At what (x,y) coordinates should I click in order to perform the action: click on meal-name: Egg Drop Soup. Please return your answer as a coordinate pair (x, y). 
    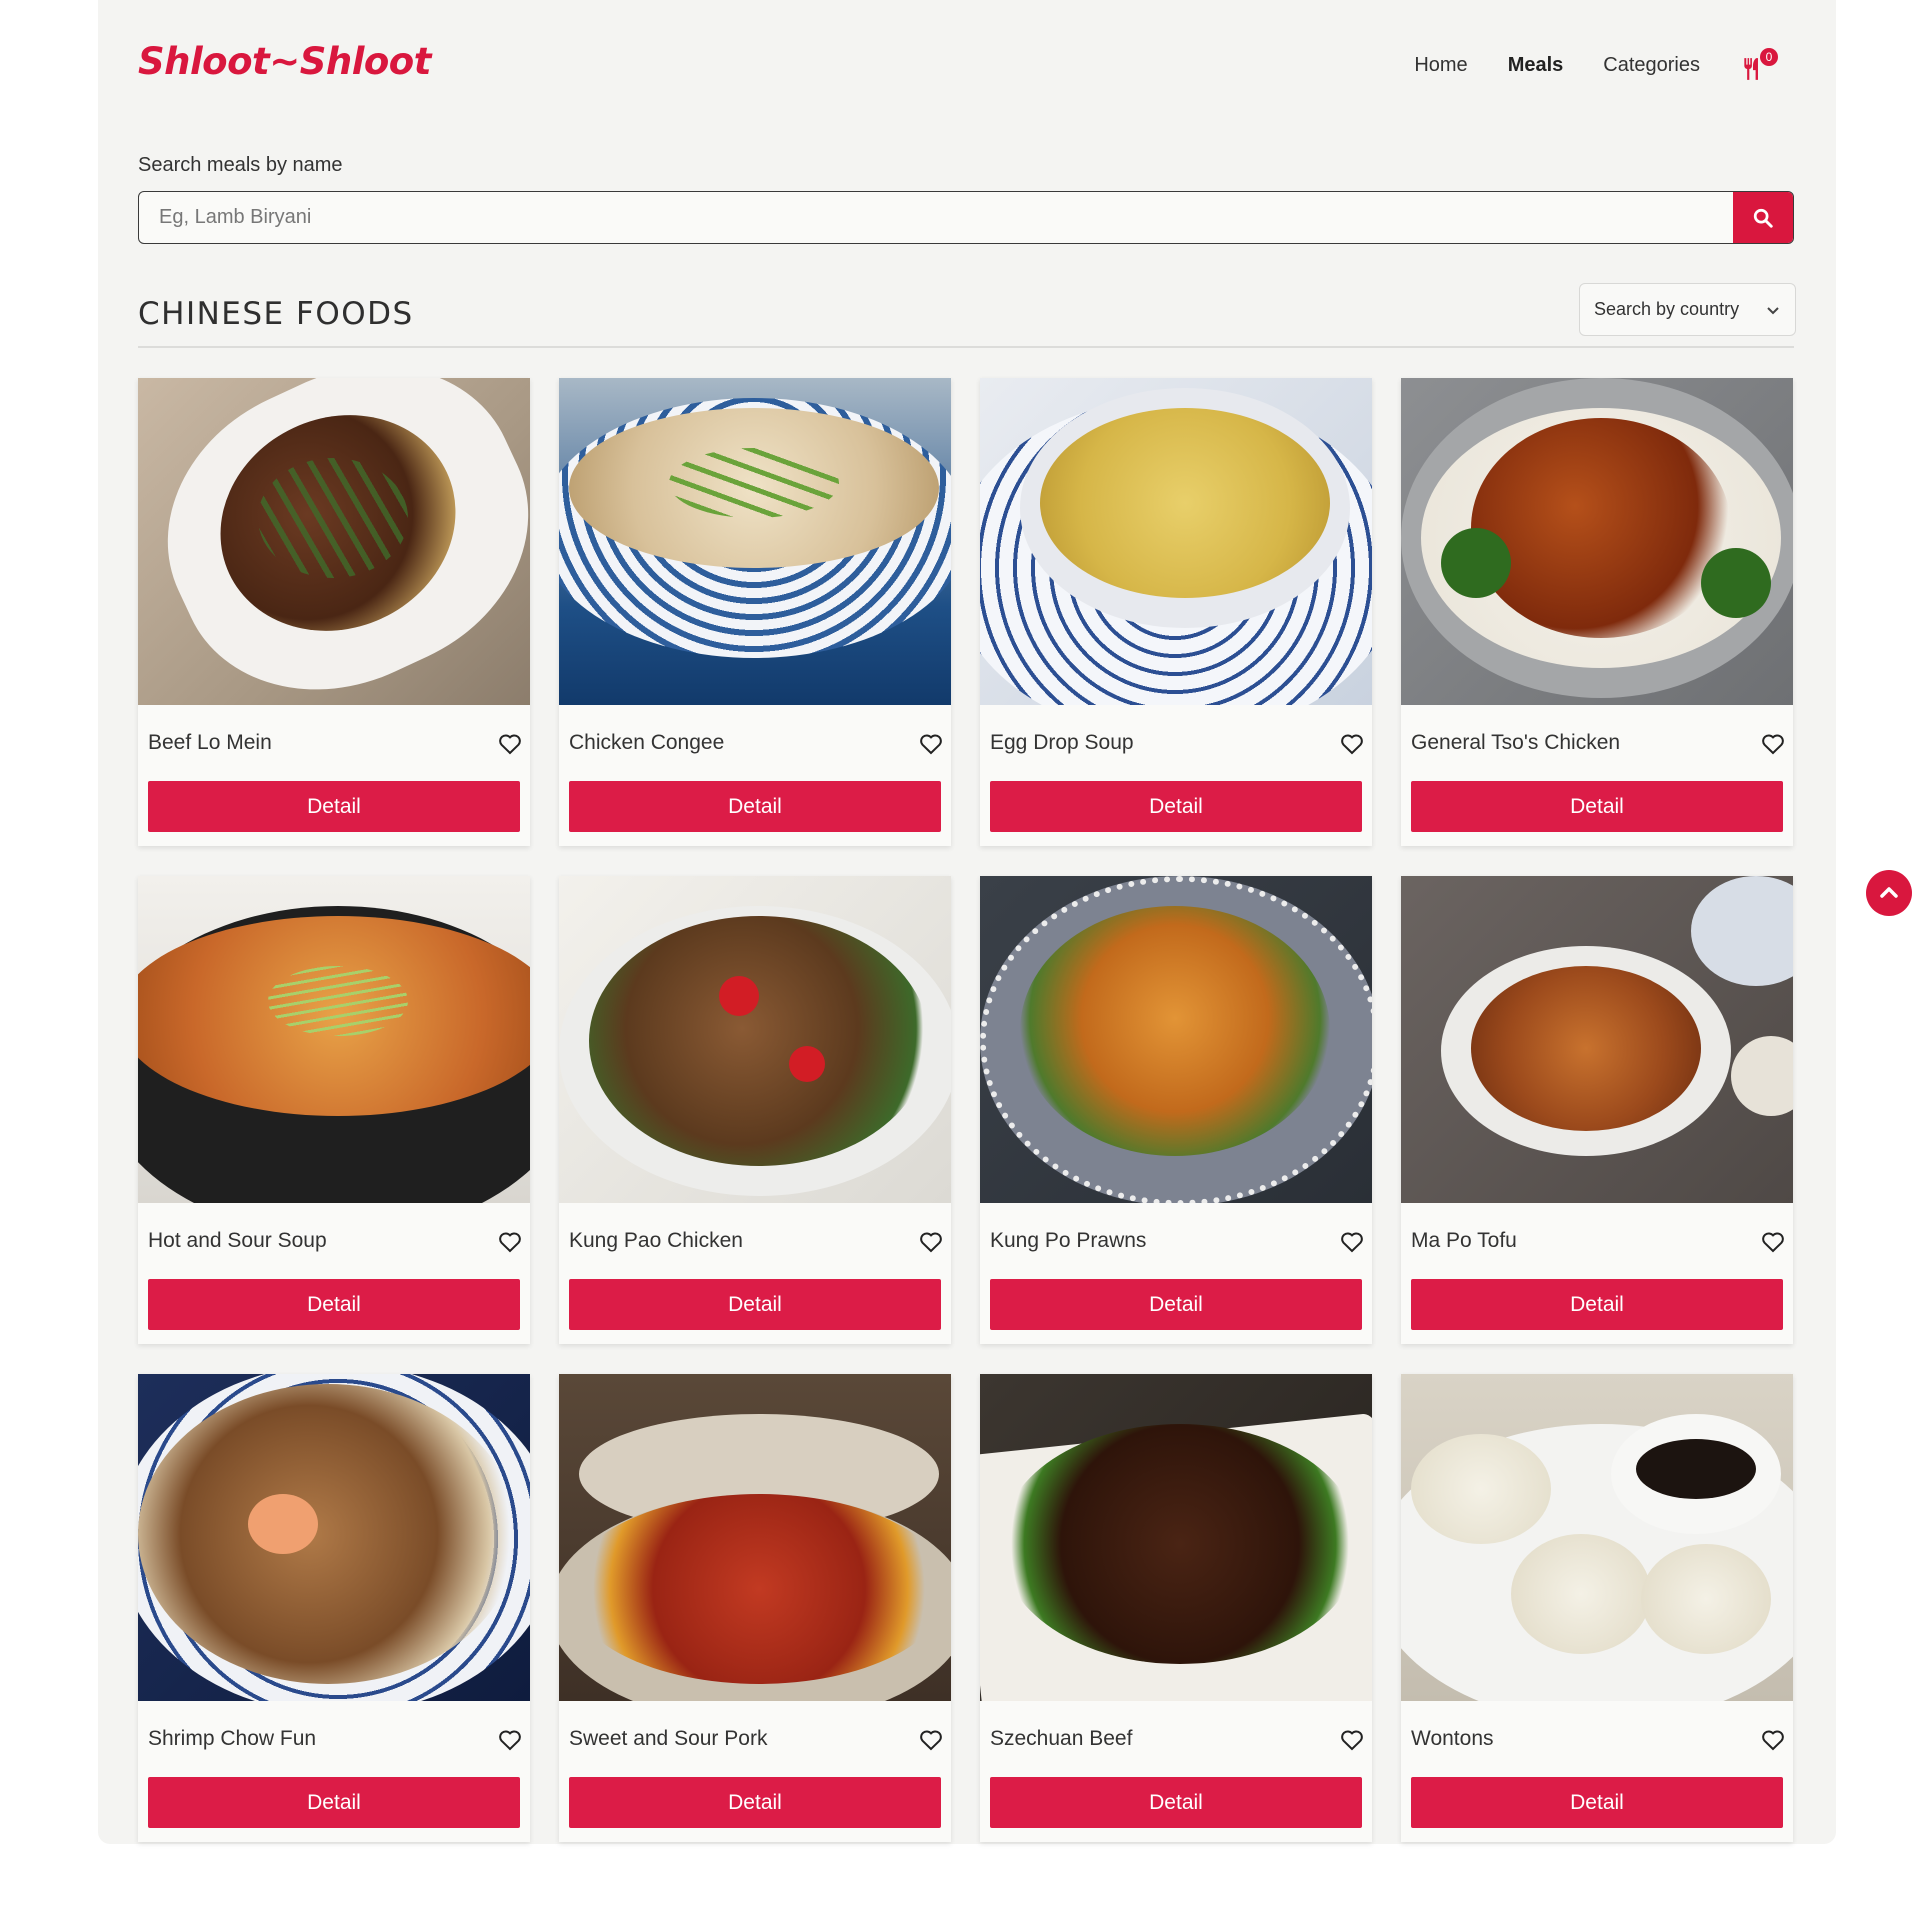
    Looking at the image, I should click on (1062, 742).